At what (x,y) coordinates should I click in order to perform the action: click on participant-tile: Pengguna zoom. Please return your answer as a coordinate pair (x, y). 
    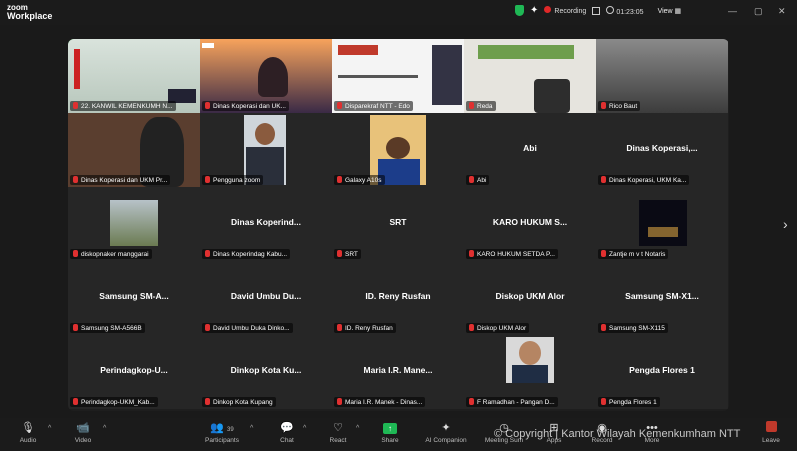
    Looking at the image, I should click on (266, 150).